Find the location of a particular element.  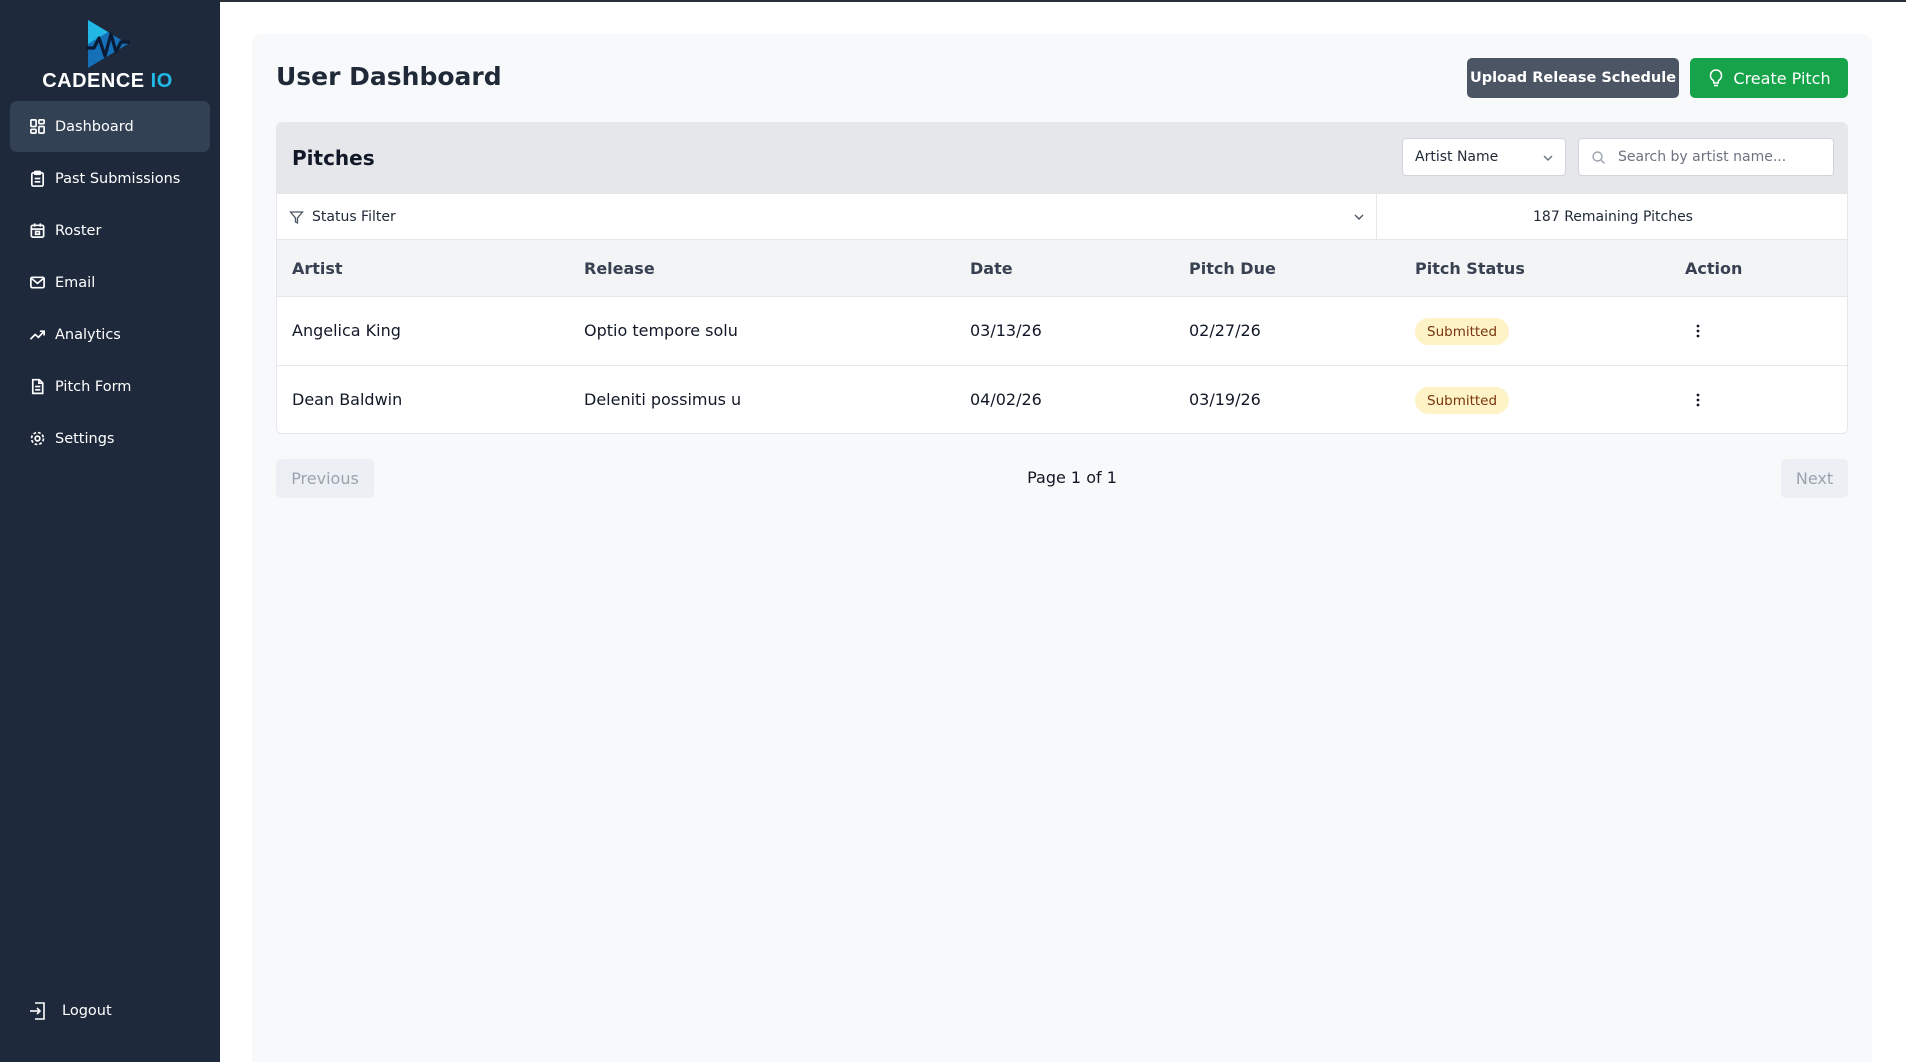

logout-label: Logout is located at coordinates (87, 1011).